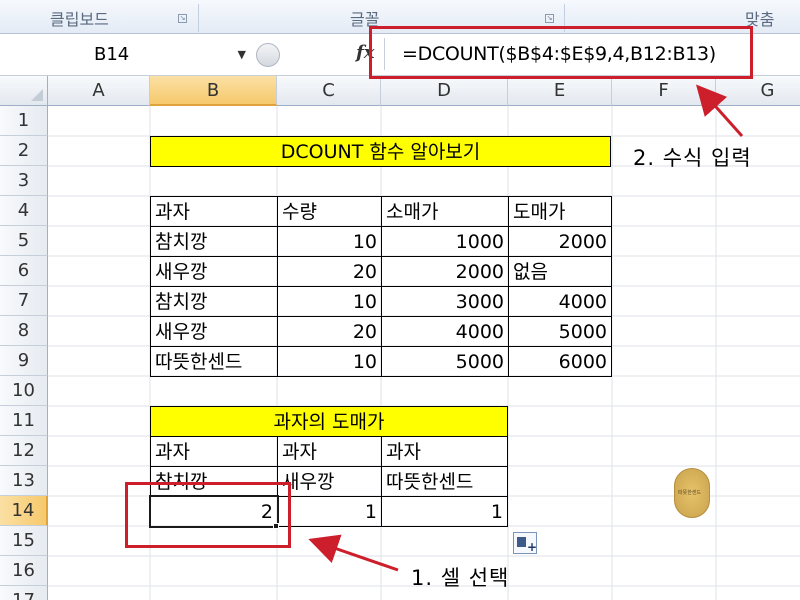 The height and width of the screenshot is (600, 800). Describe the element at coordinates (525, 543) in the screenshot. I see `paste-options-icon: +` at that location.